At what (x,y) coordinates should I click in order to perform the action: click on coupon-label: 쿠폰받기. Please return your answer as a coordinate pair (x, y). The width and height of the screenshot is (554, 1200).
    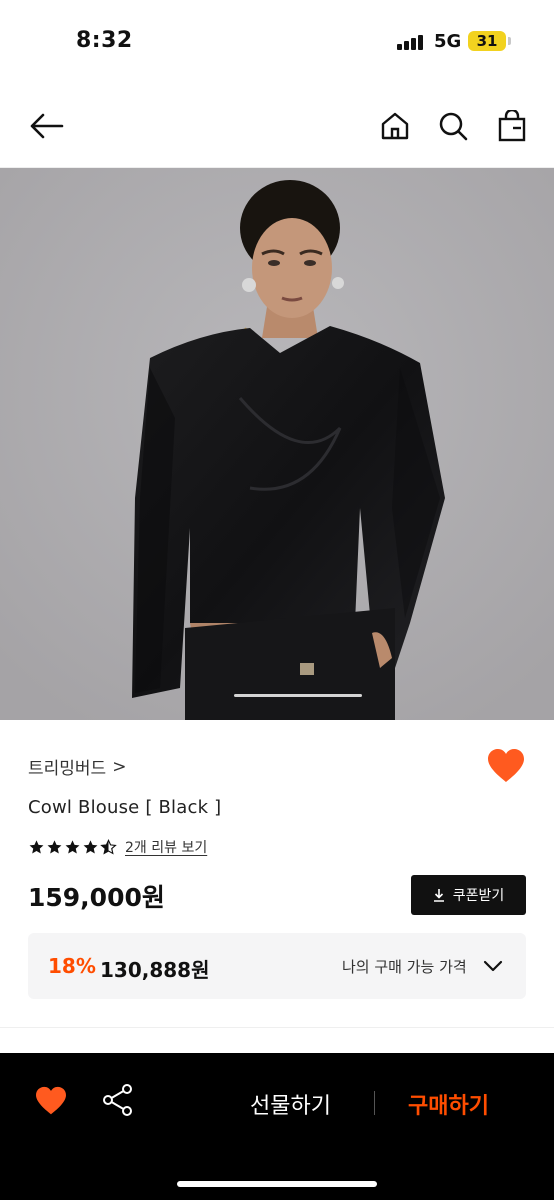
    Looking at the image, I should click on (478, 896).